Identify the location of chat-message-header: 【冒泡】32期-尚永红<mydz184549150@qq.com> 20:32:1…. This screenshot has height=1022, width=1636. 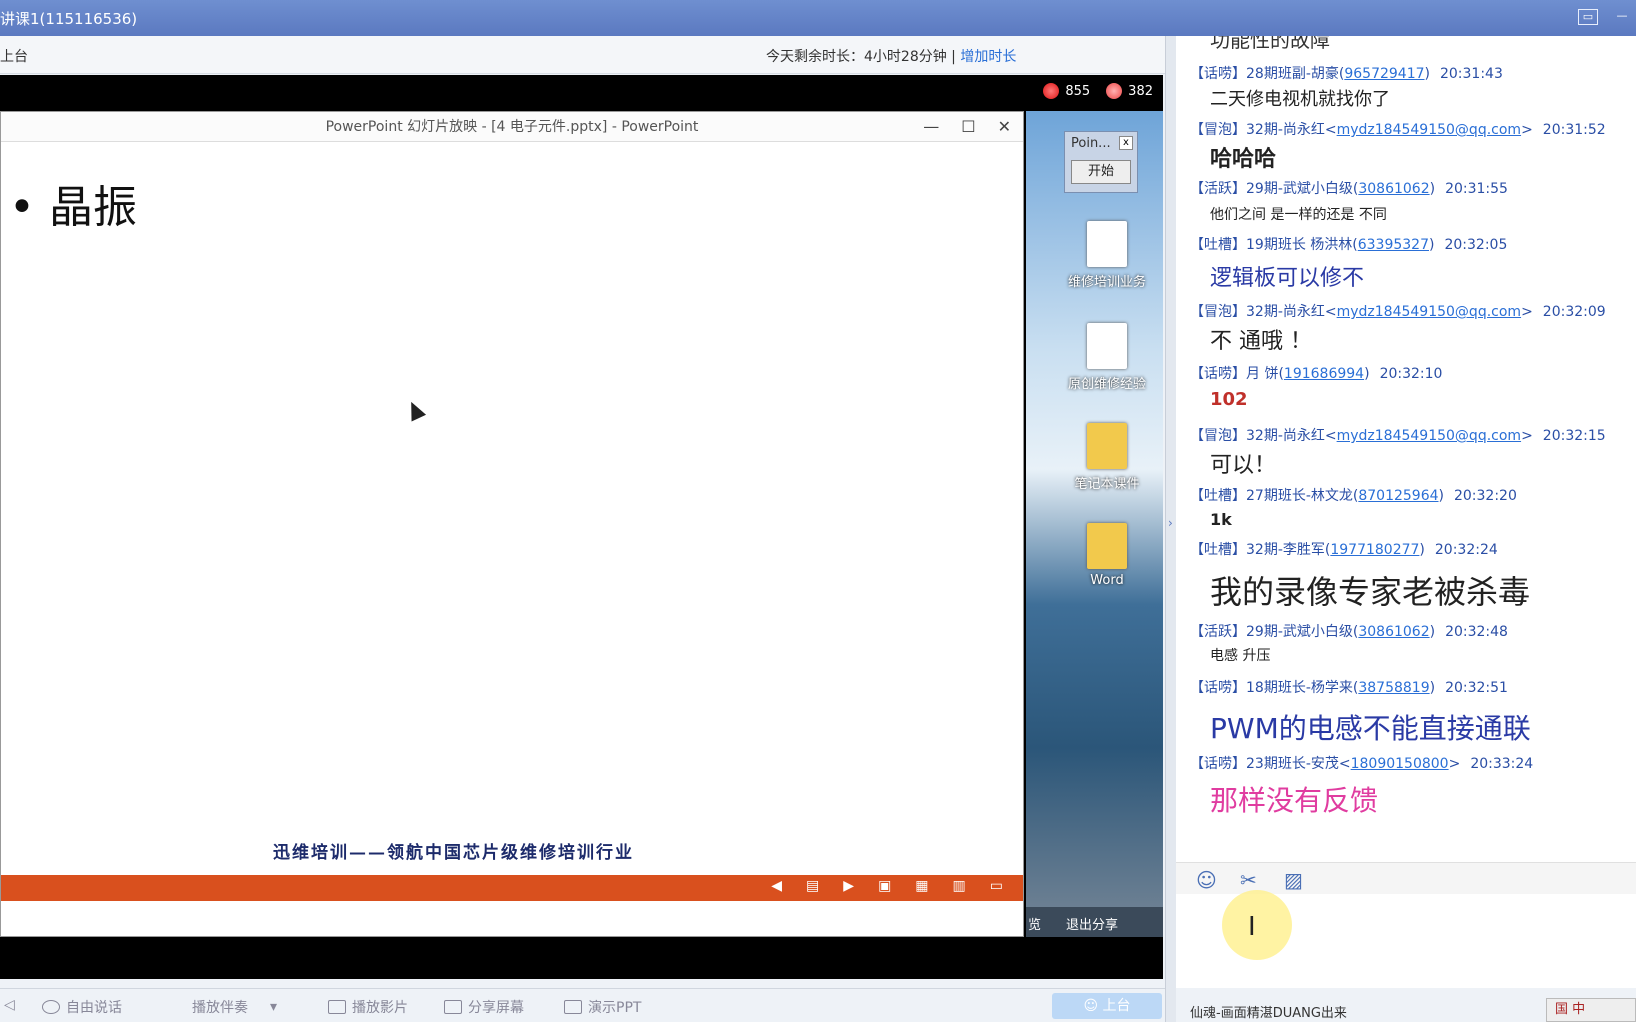
(1398, 435).